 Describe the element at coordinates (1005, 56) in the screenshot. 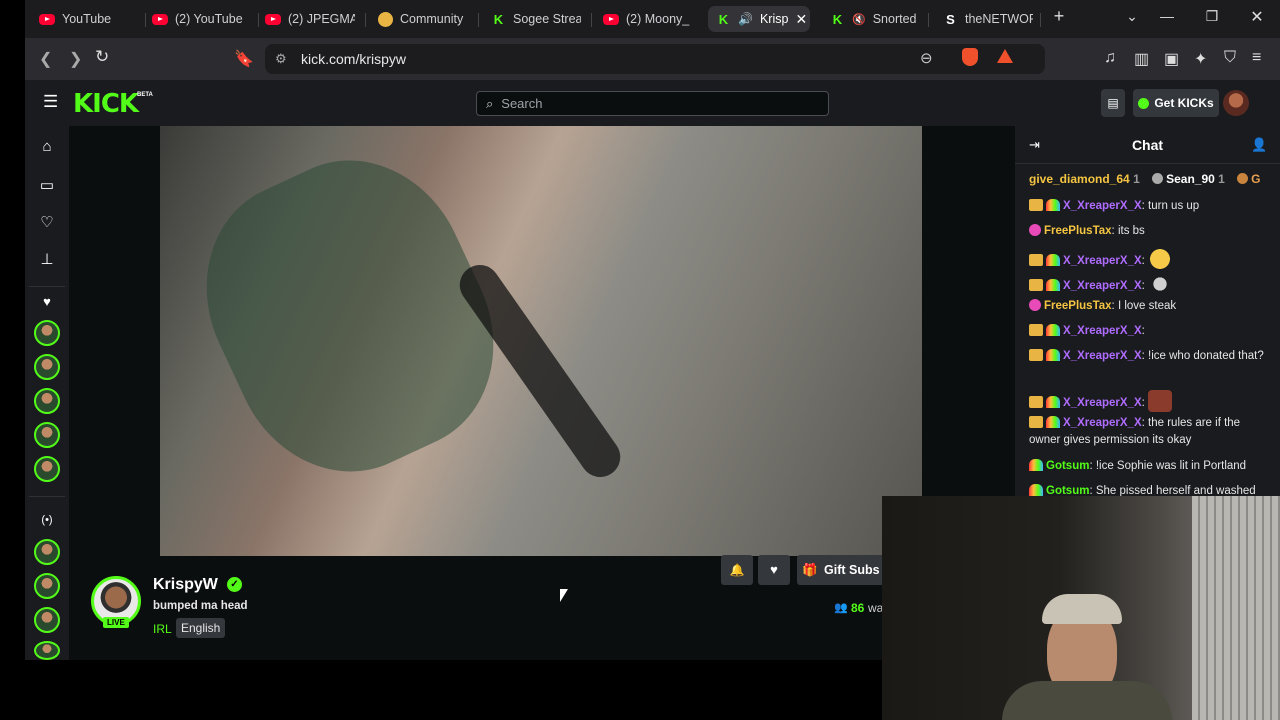

I see `brave-rewards-icon` at that location.